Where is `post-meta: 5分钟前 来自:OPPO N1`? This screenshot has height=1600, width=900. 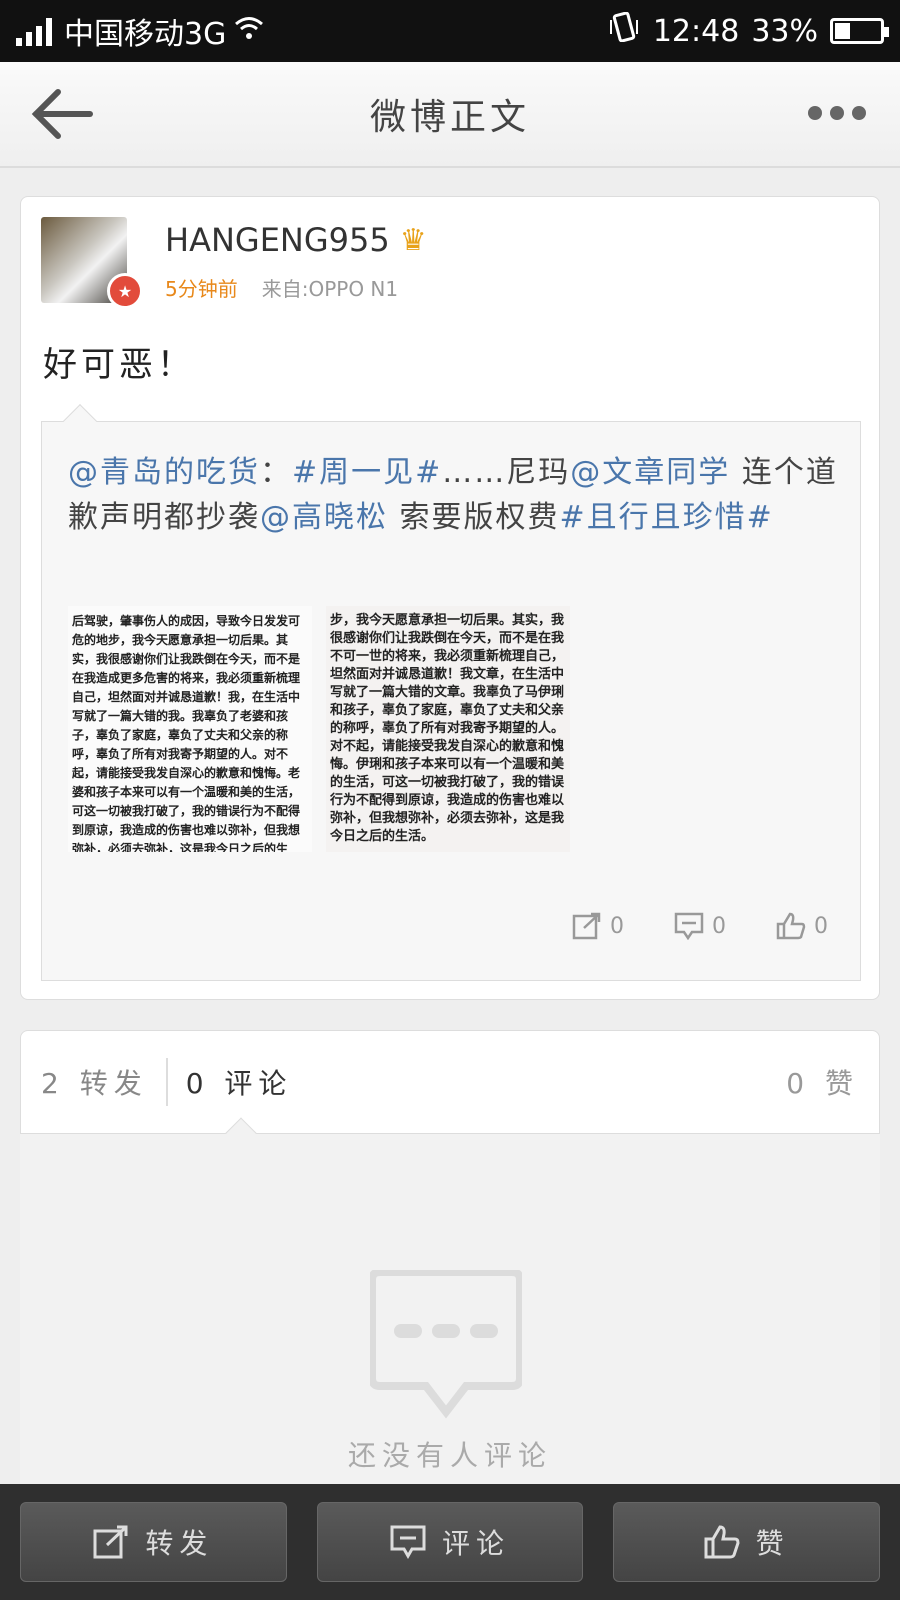 post-meta: 5分钟前 来自:OPPO N1 is located at coordinates (281, 287).